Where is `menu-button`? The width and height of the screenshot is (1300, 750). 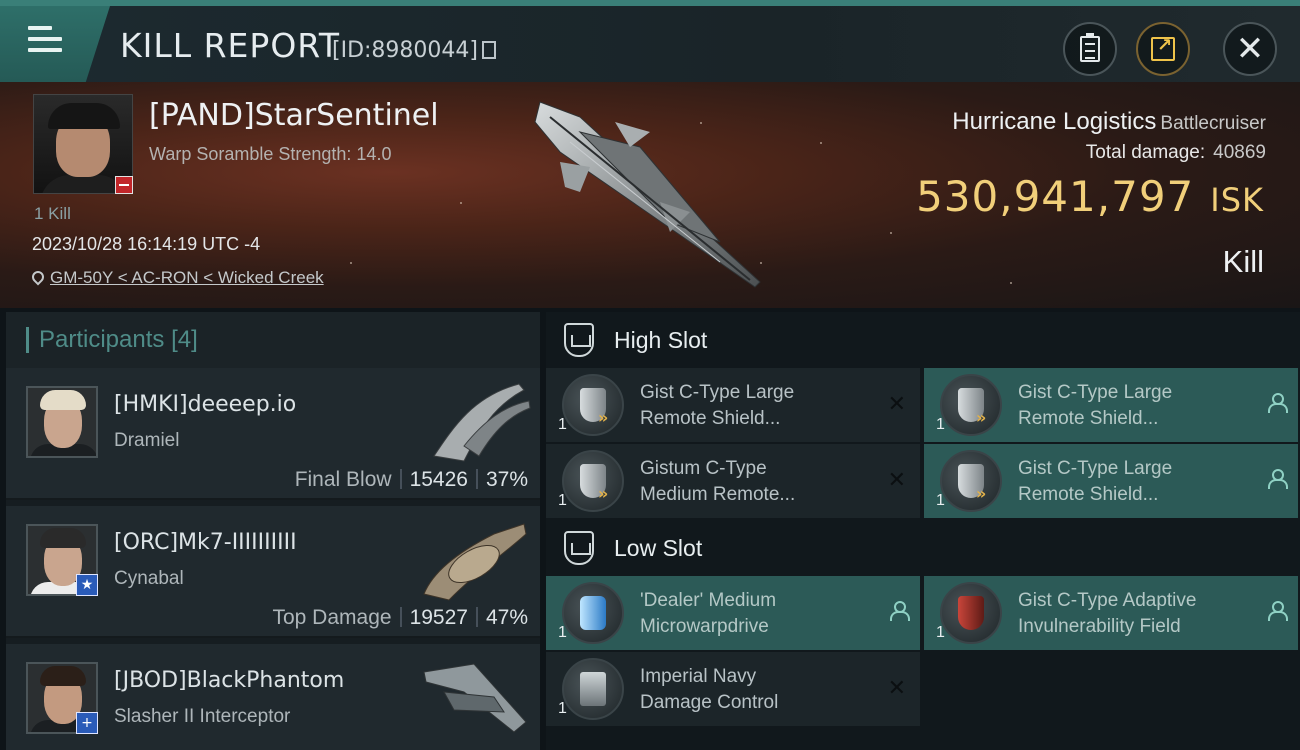 menu-button is located at coordinates (55, 44).